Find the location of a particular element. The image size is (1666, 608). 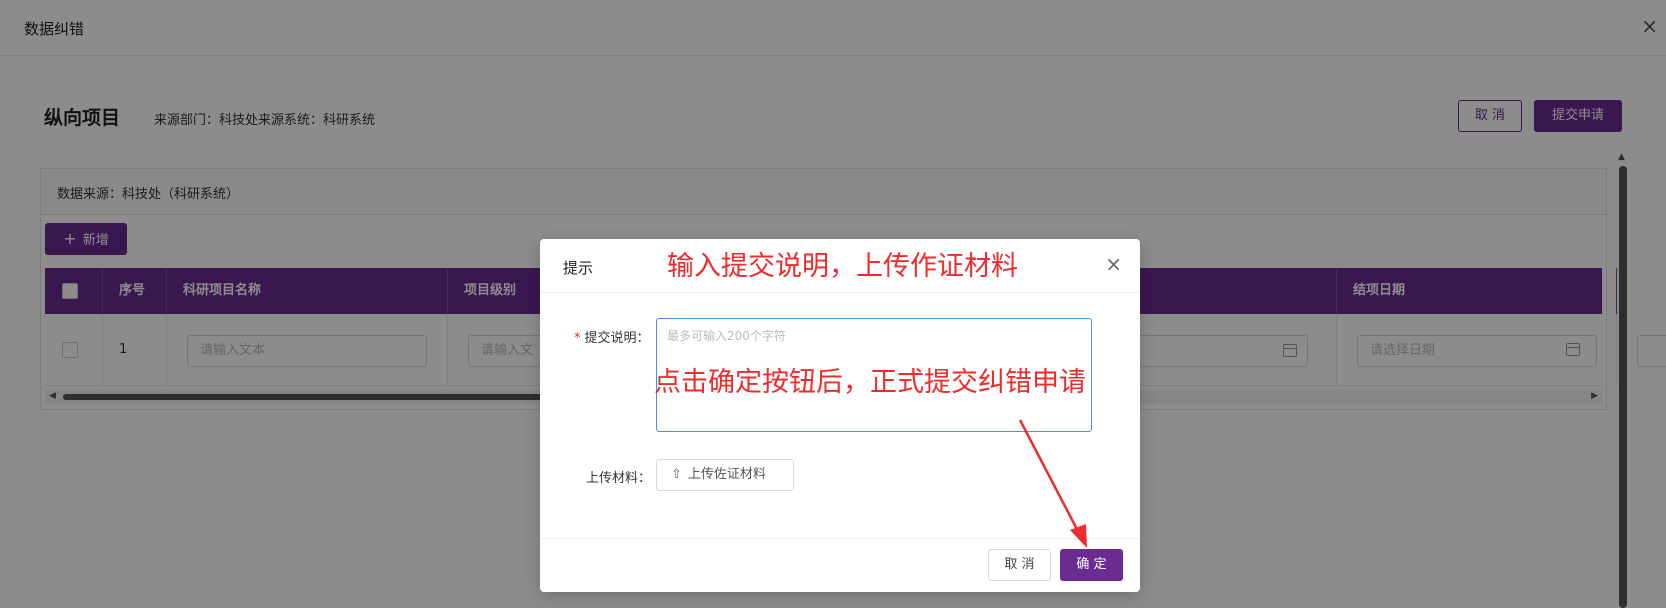

dialog-footer: 取 消 确 定 is located at coordinates (840, 565).